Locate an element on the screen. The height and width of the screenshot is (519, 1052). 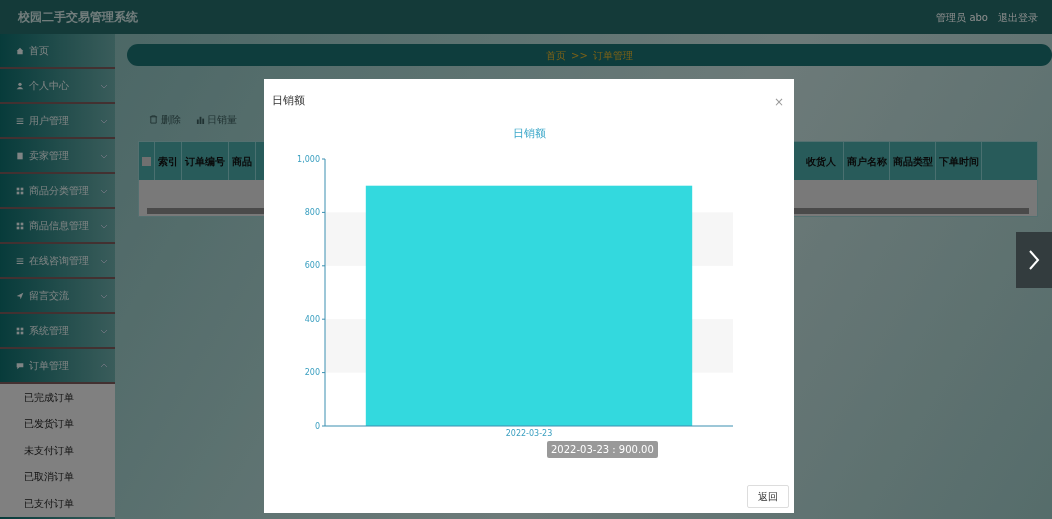
chat-icon is located at coordinates (20, 365).